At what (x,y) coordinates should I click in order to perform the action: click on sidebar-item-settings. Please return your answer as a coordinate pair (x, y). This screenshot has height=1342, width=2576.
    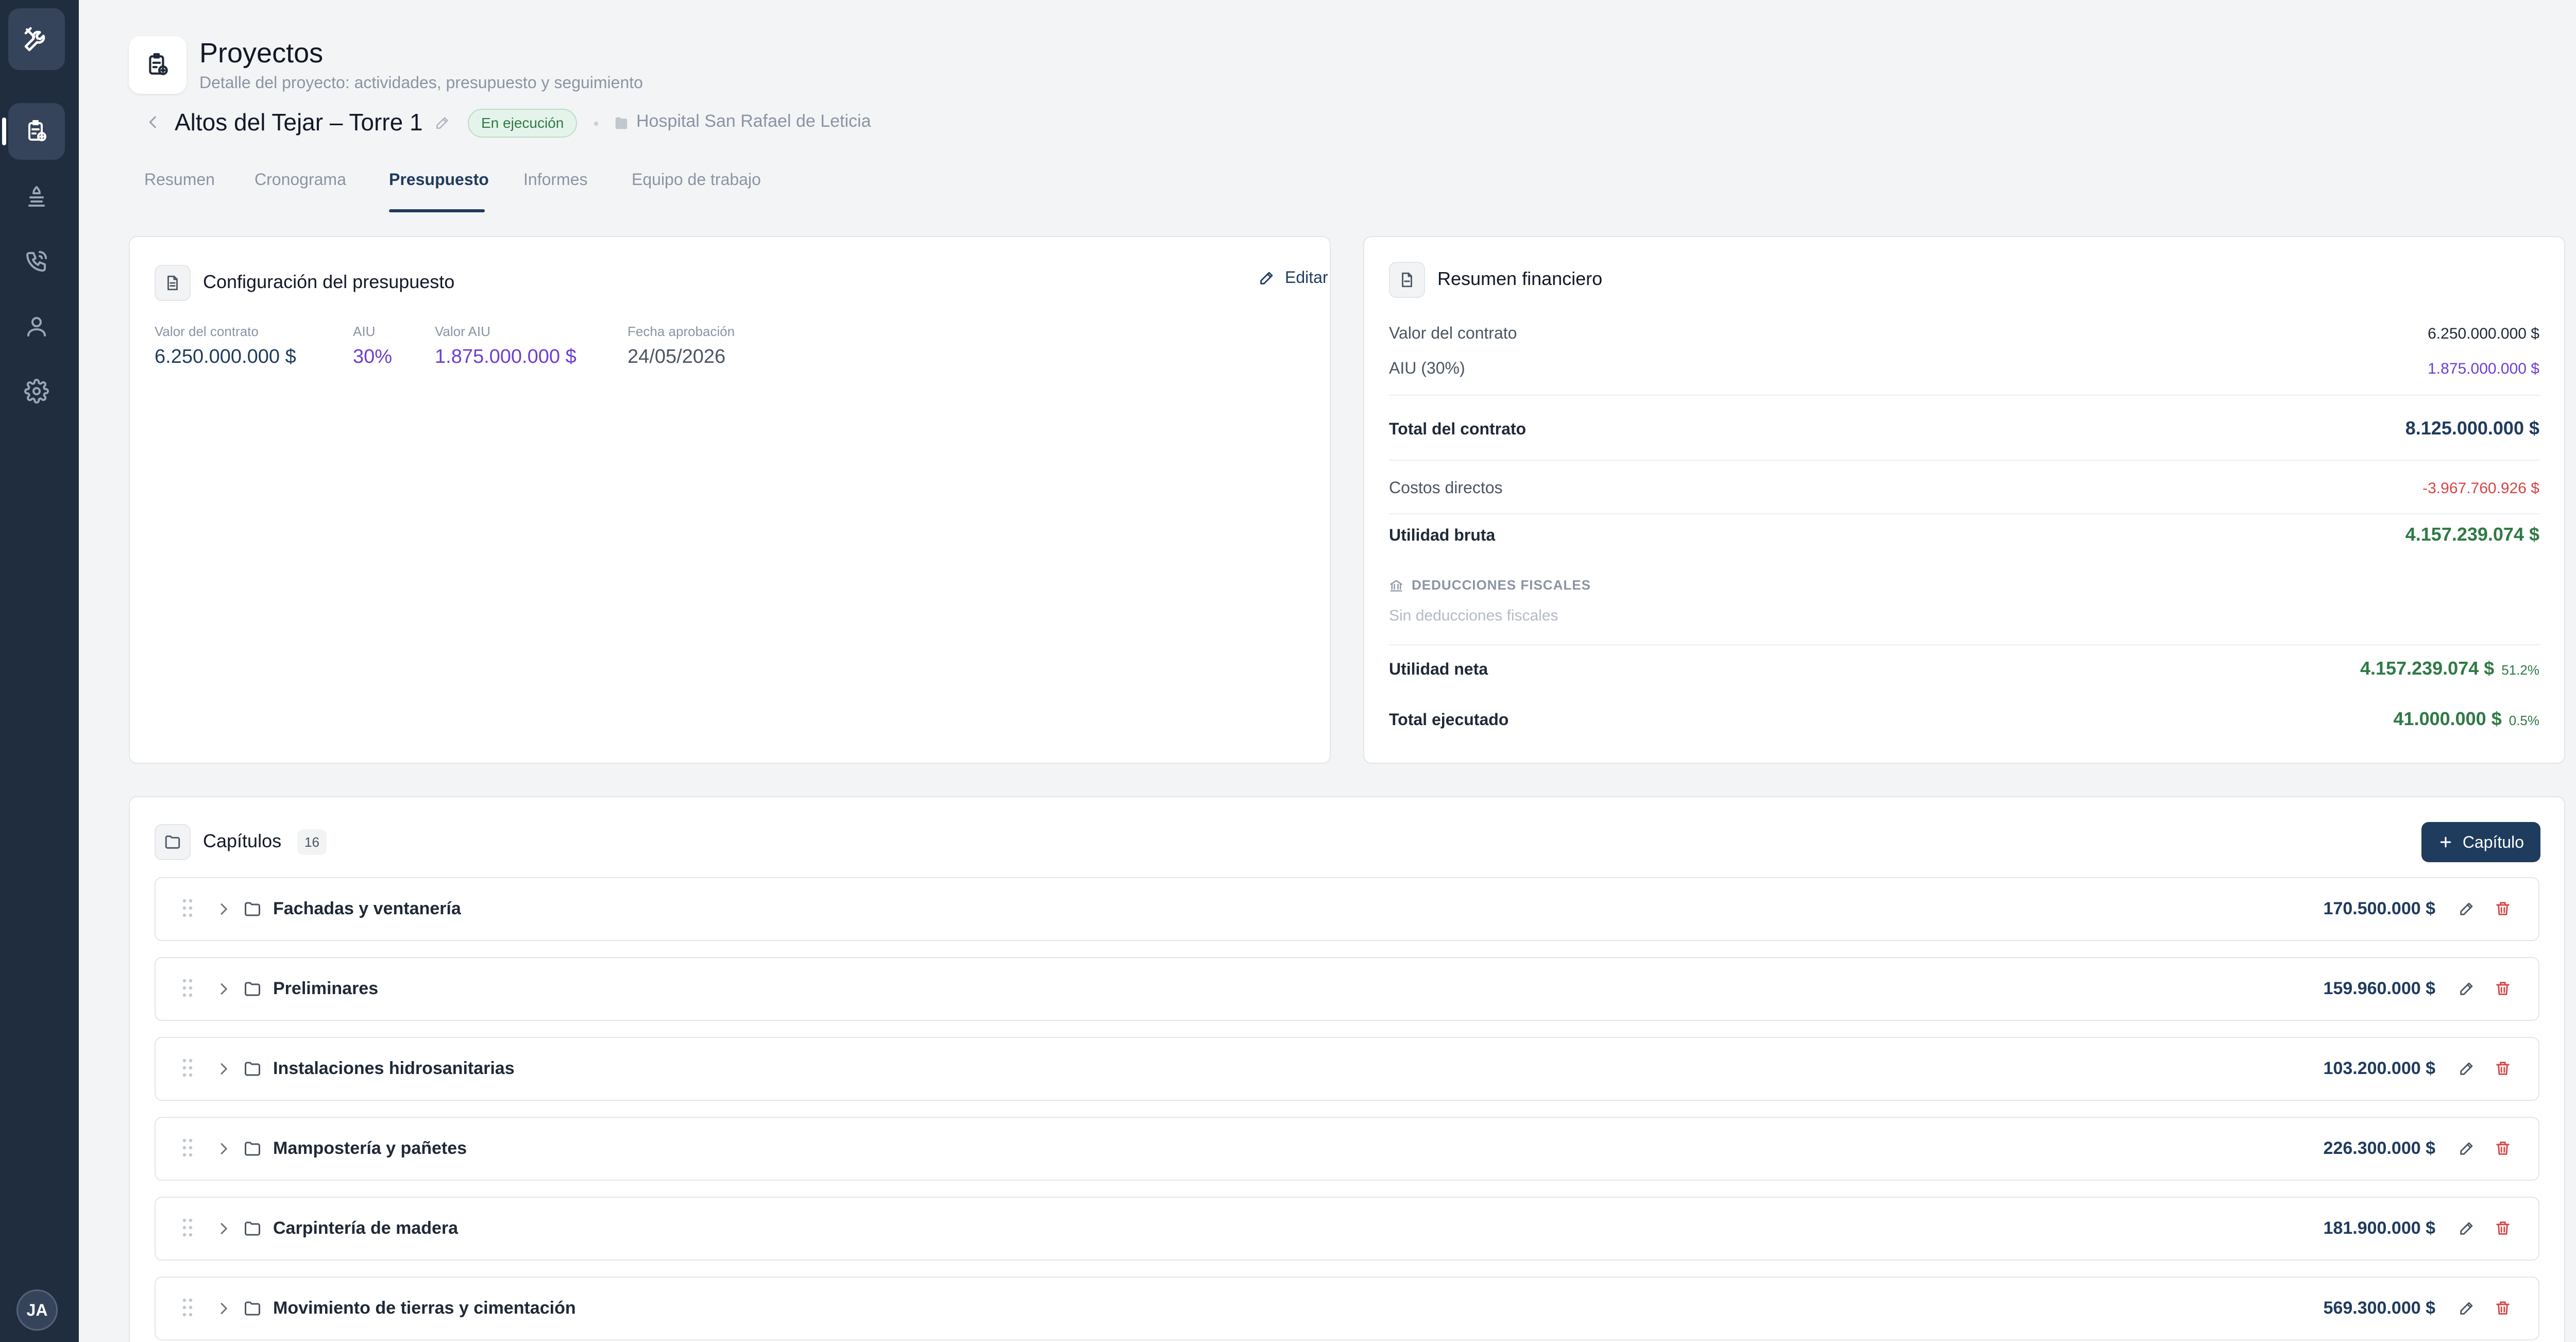
    Looking at the image, I should click on (36, 391).